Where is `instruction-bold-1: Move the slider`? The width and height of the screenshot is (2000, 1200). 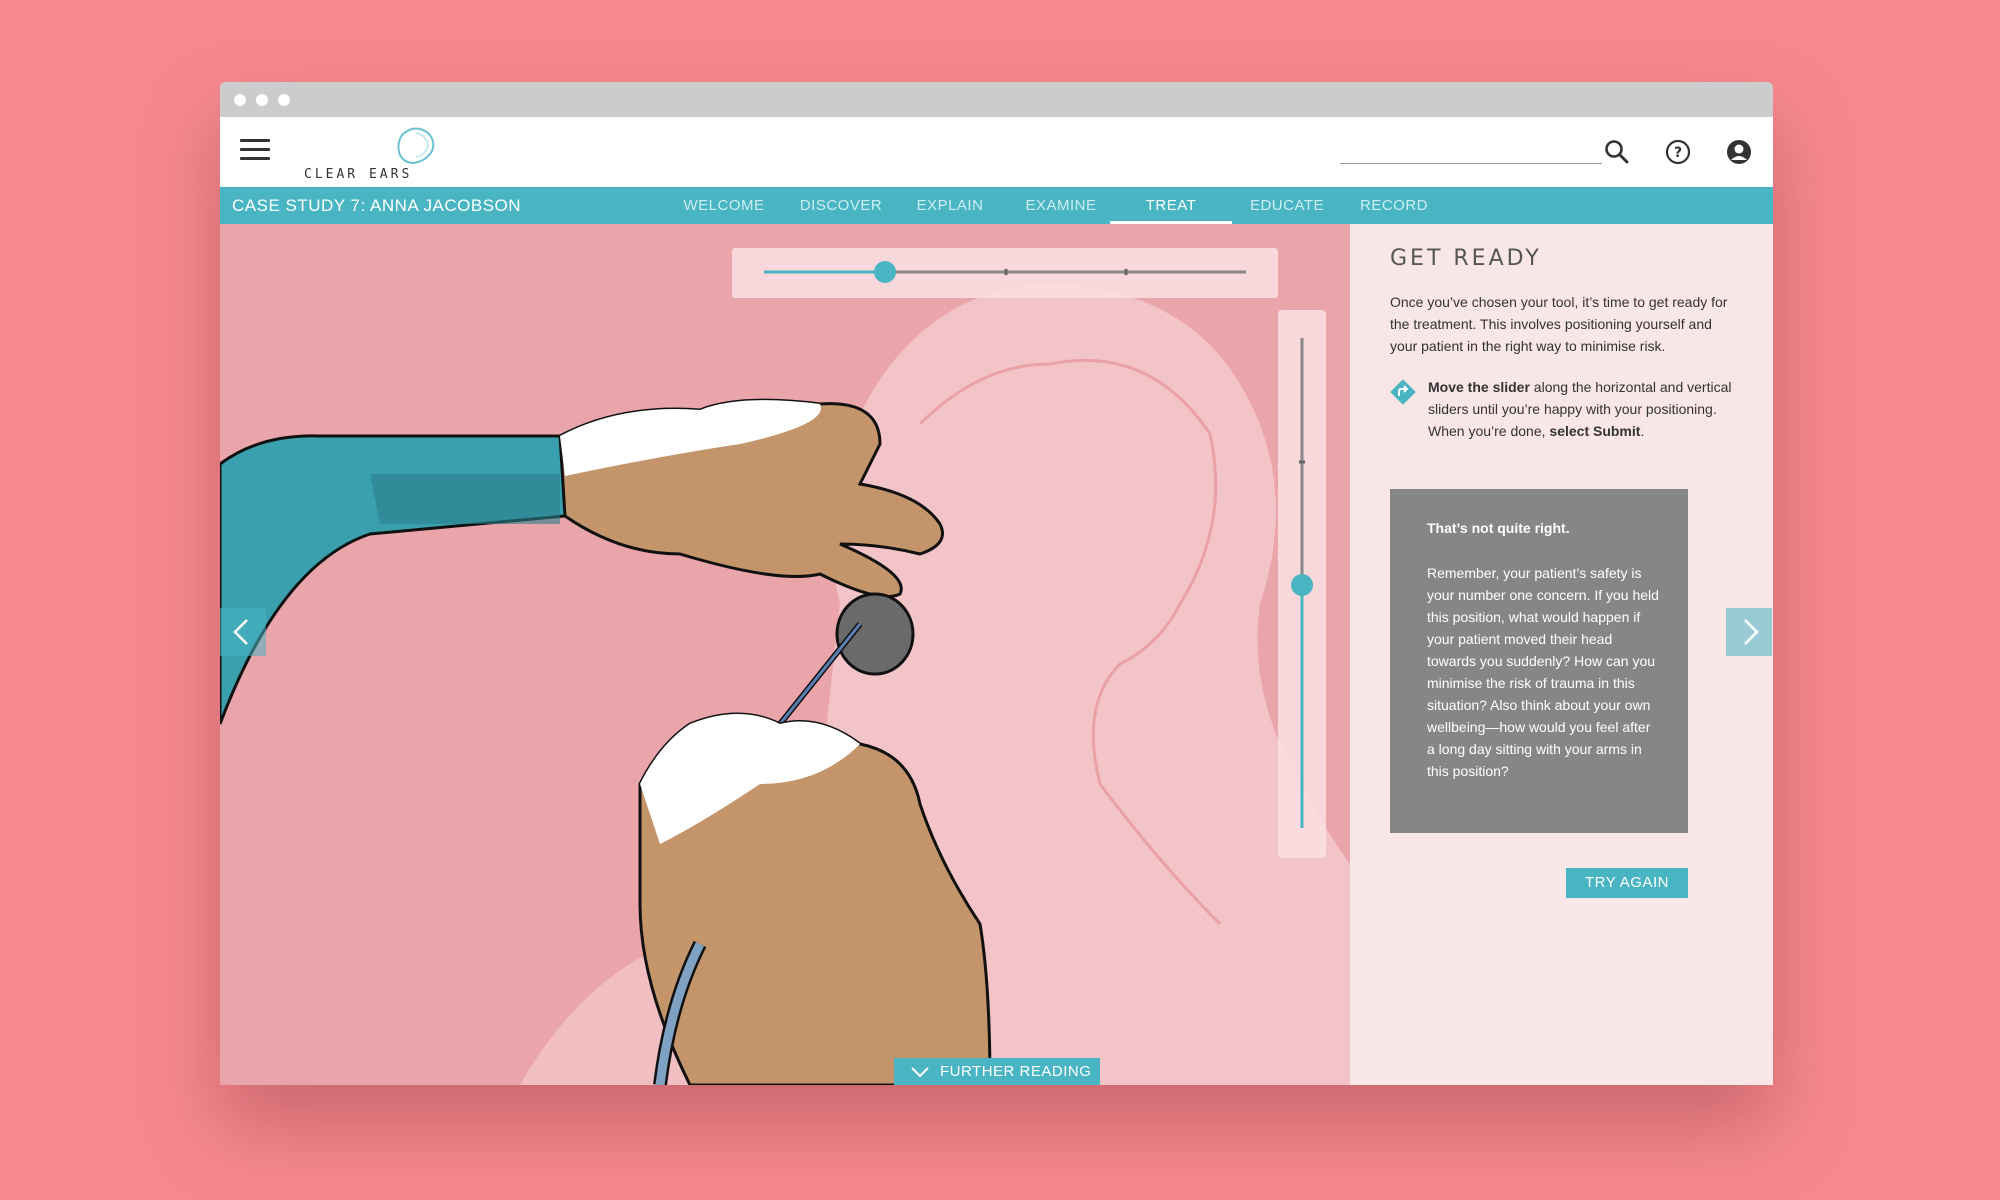
instruction-bold-1: Move the slider is located at coordinates (1479, 387).